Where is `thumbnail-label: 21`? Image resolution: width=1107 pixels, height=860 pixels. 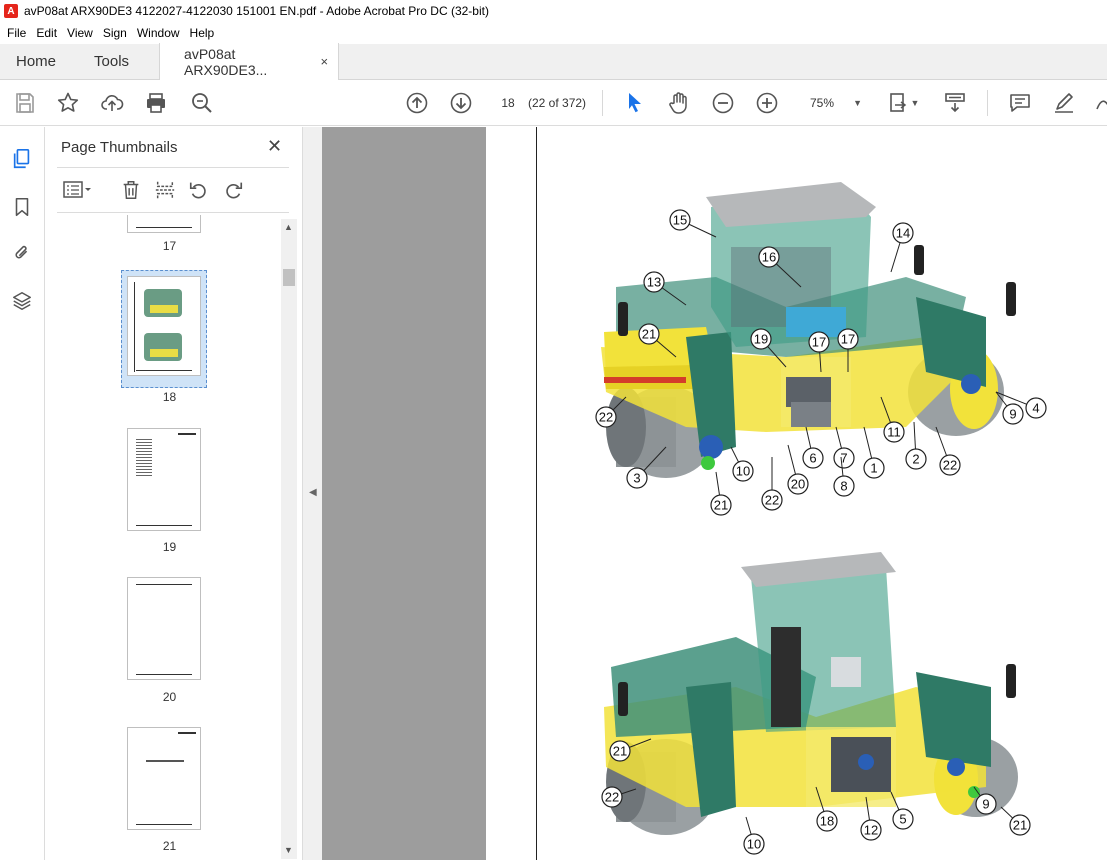
thumbnail-label: 21 is located at coordinates (169, 846).